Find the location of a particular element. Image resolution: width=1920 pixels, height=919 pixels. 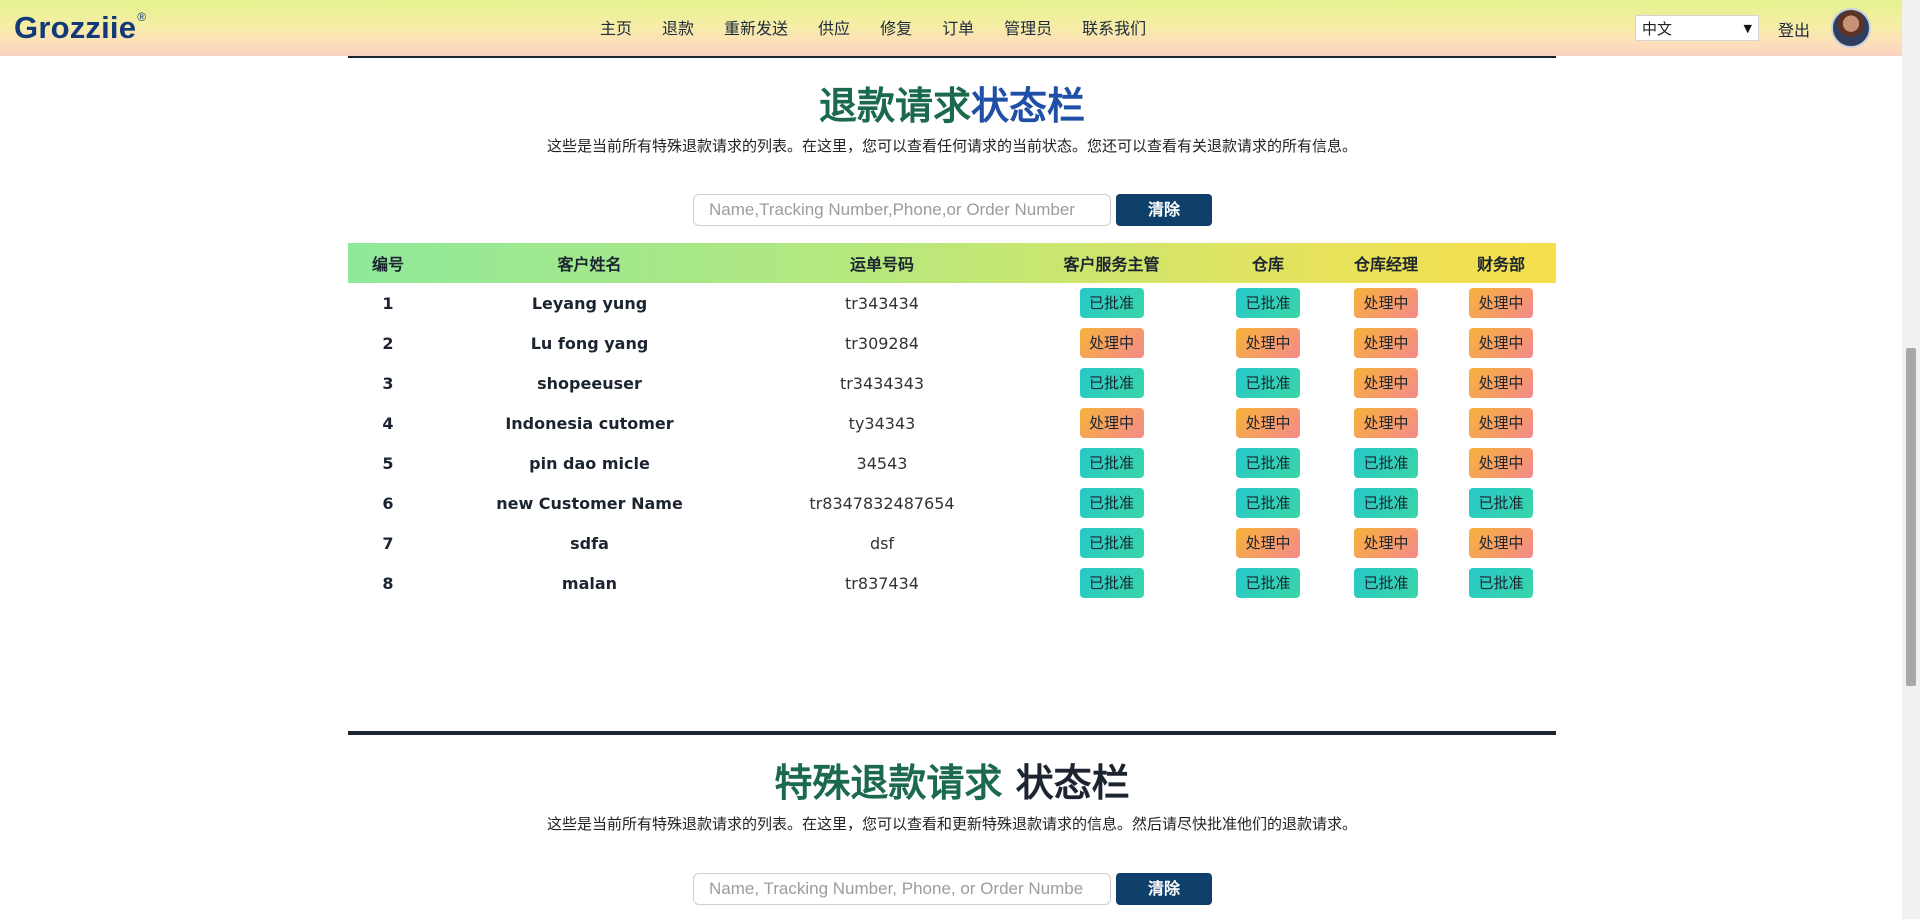

logout-link: 登出 is located at coordinates (1794, 29).